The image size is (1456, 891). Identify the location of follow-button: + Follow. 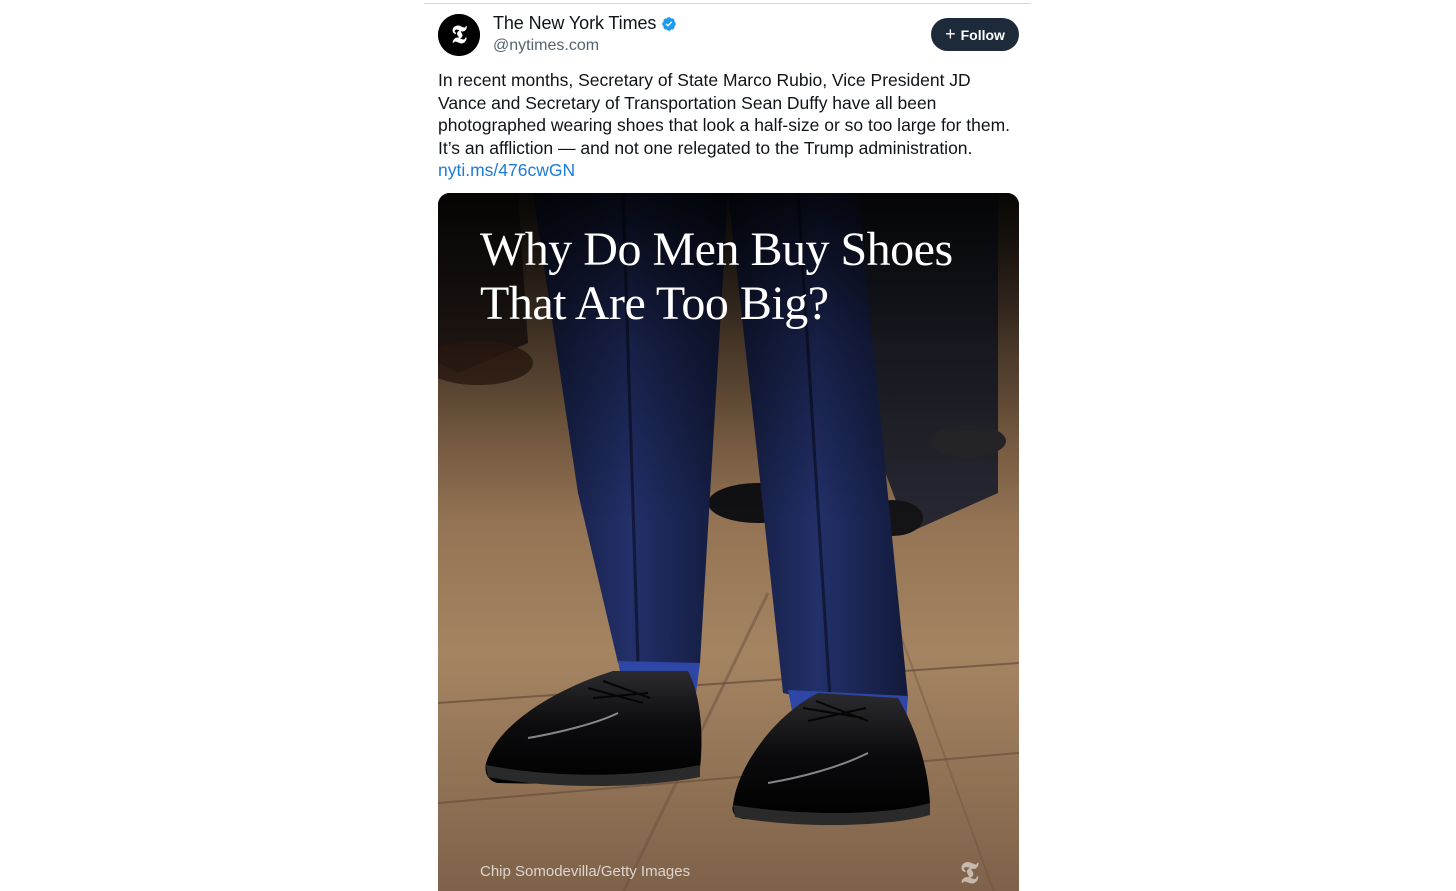
(975, 34).